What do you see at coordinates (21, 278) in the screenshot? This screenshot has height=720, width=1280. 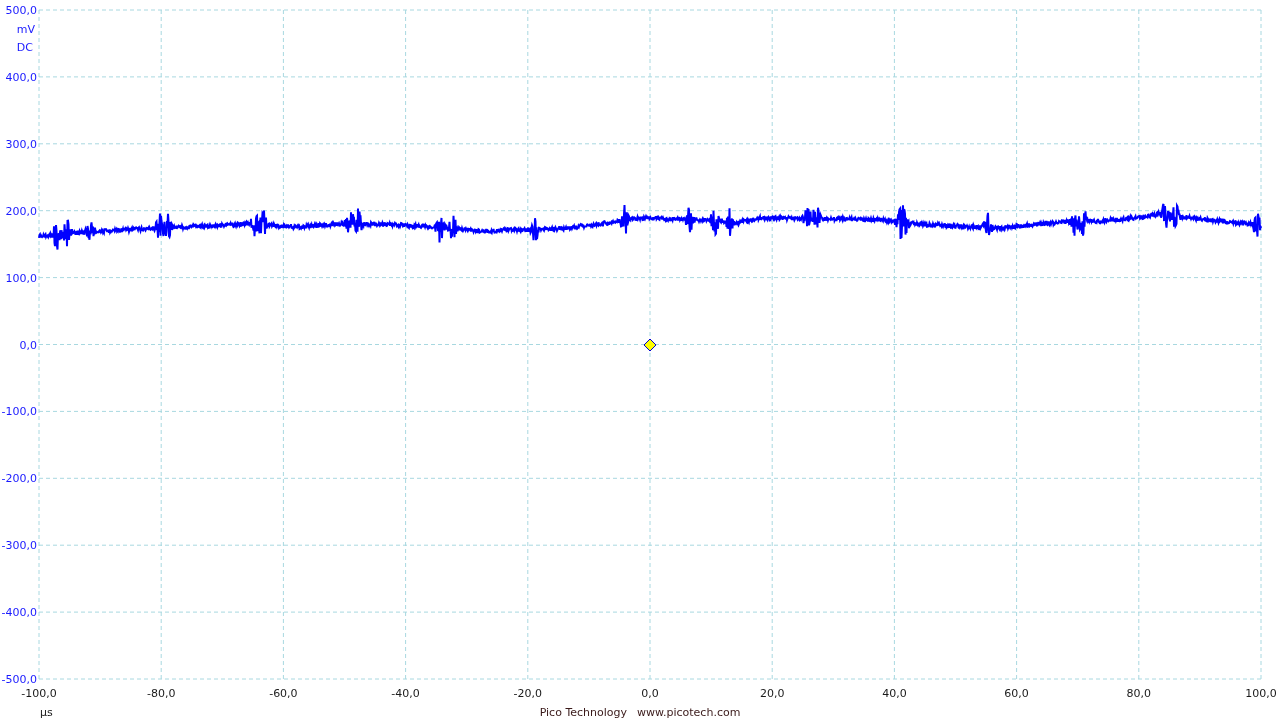 I see `y-axis-label: 100,0` at bounding box center [21, 278].